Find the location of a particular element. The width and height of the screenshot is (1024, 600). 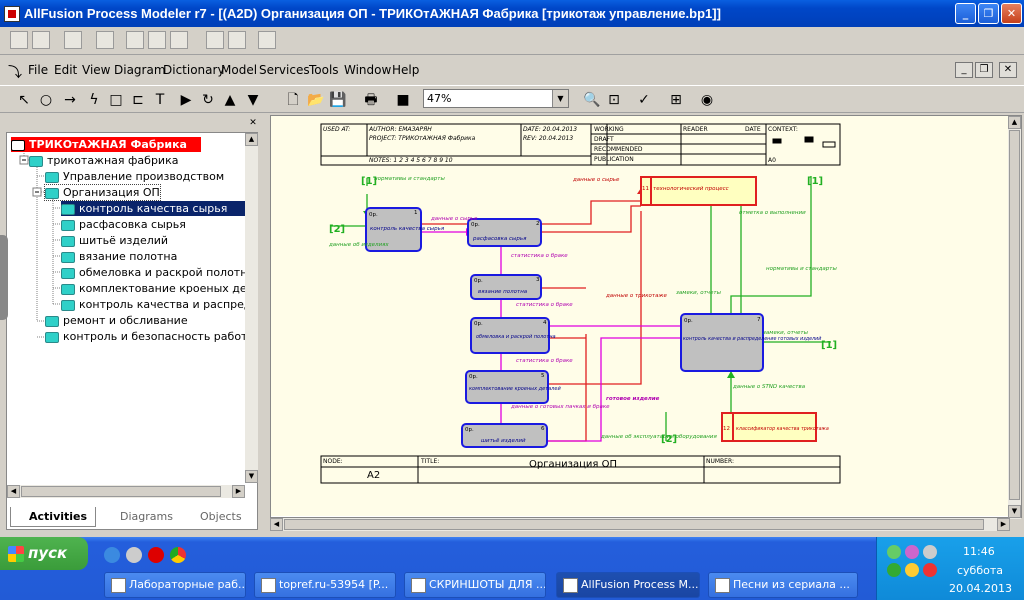

ellipse-icon: ○ is located at coordinates (46, 100).